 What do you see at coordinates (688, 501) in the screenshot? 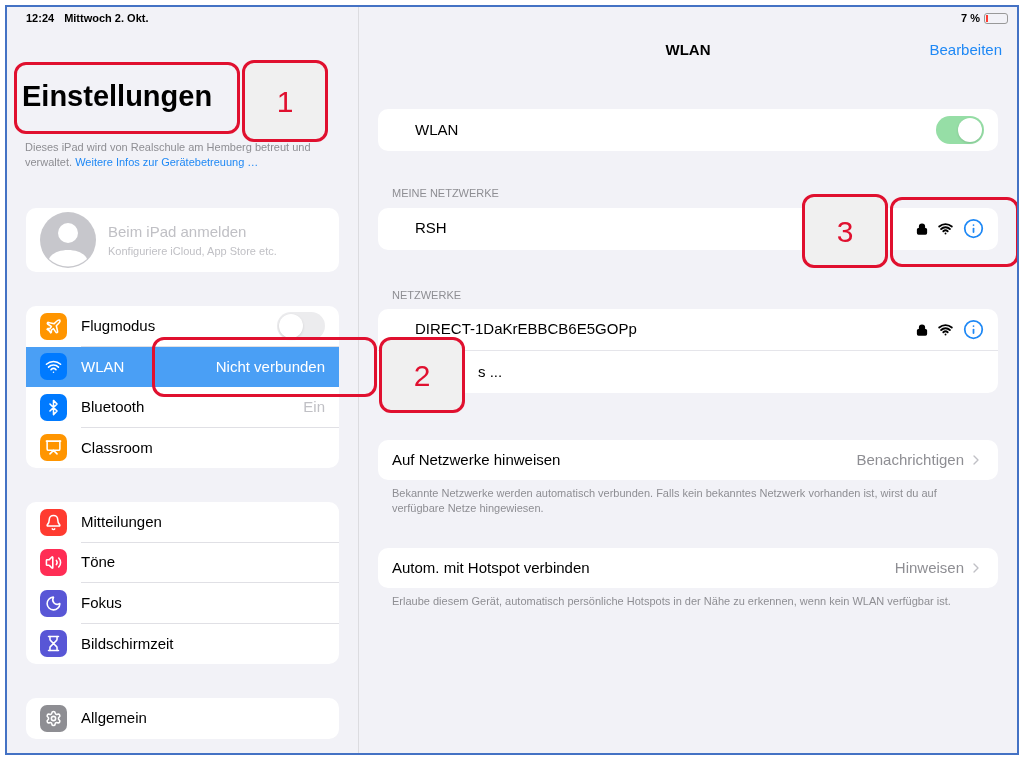
I see `setting-footer: Bekannte Netzwerke werden automatisch verbunden. Falls kein bekanntes Netzwerk vorhanden ist, wirst du auf verfügbare Netze hingewiesen.` at bounding box center [688, 501].